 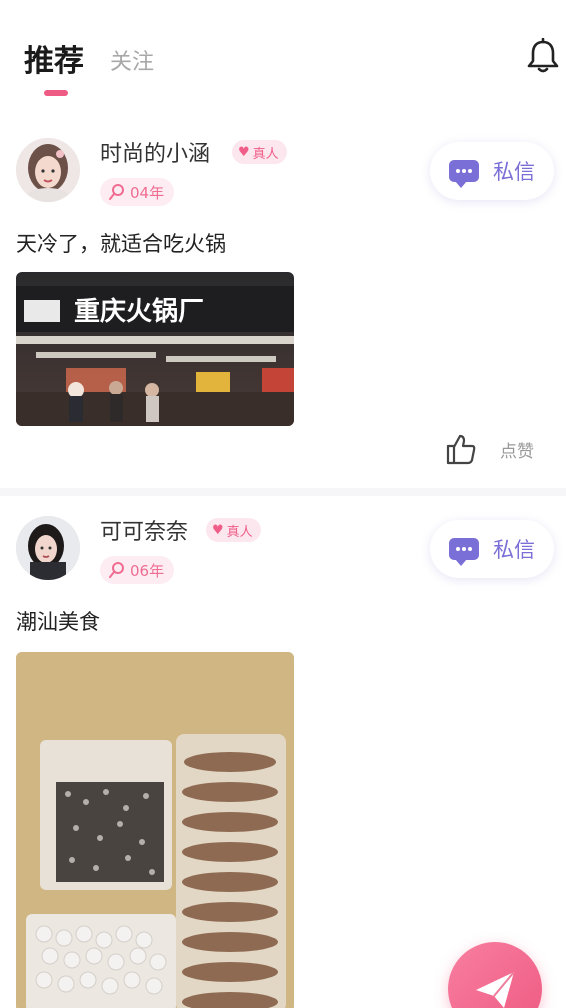 I want to click on tab-recommend: 推荐, so click(x=54, y=58).